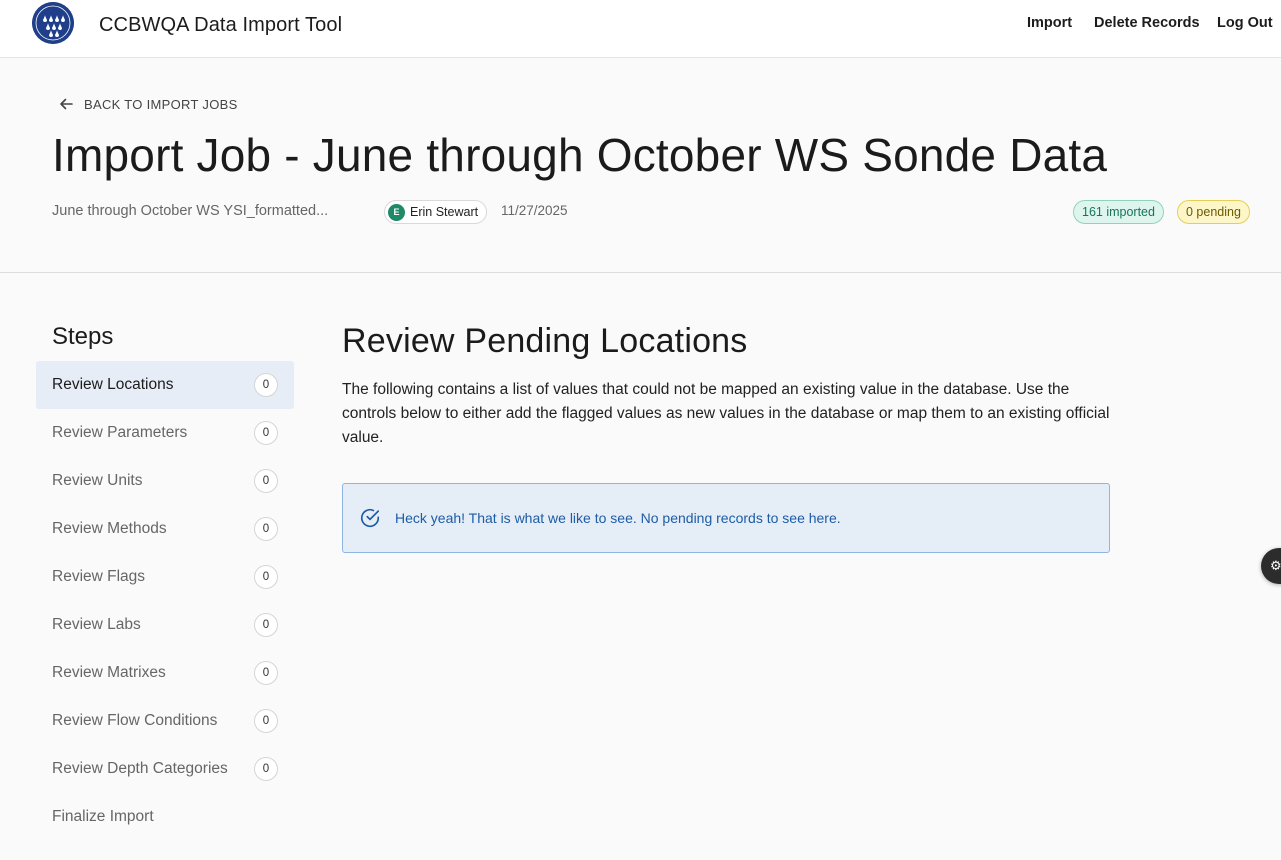  I want to click on section-divider, so click(640, 272).